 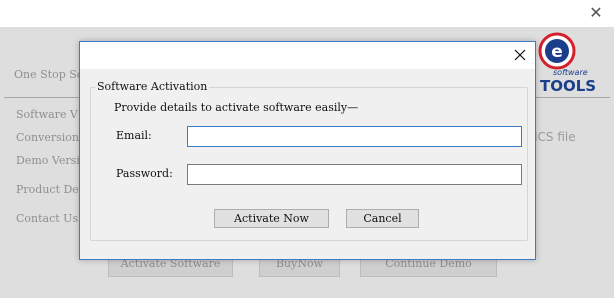 I want to click on feature-ics-file-text: ICS file, so click(x=555, y=137).